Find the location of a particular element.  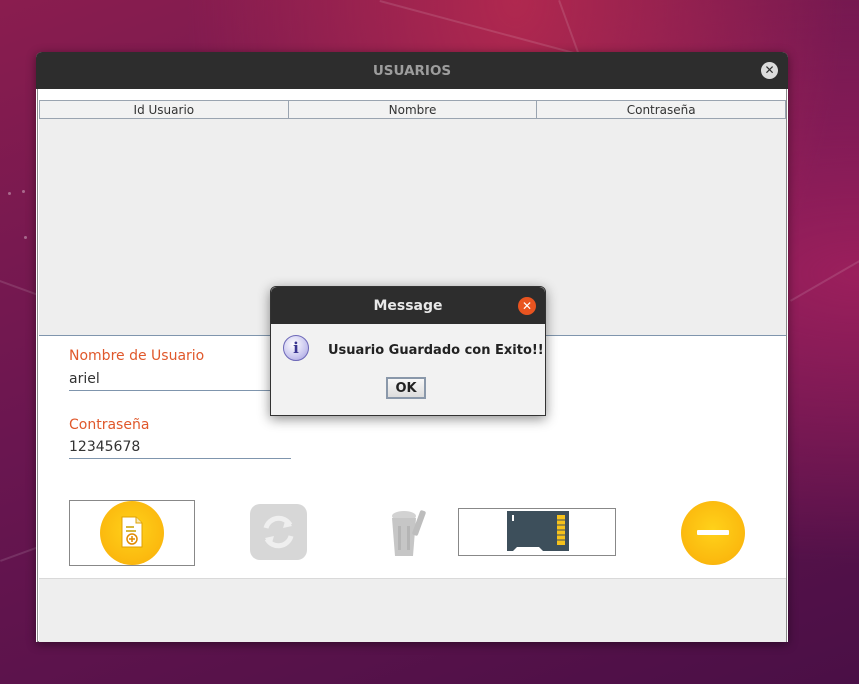

username-label: Nombre de Usuario is located at coordinates (137, 356).